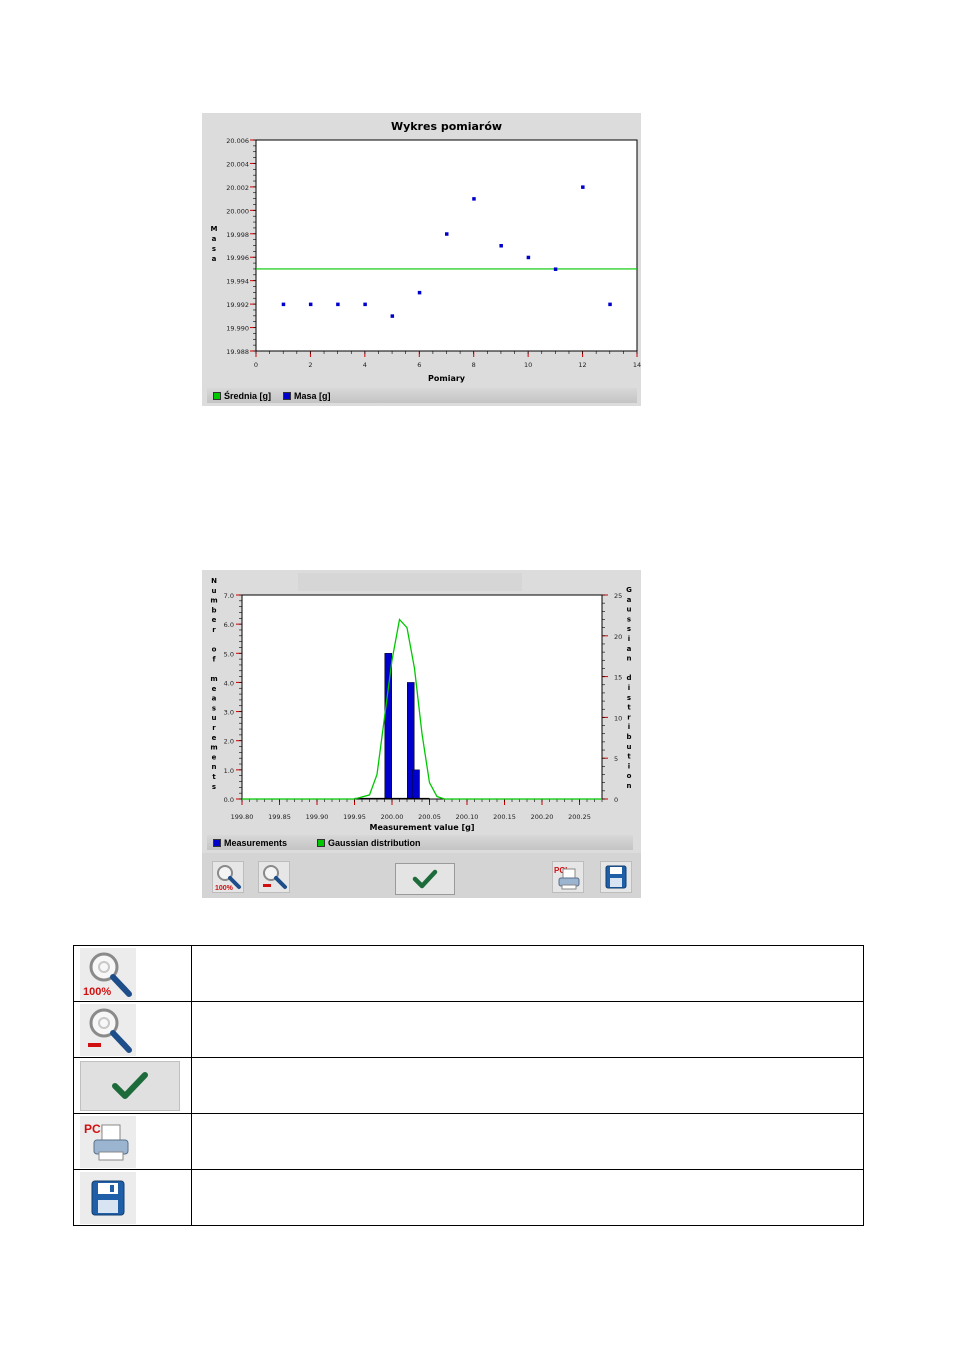 The width and height of the screenshot is (955, 1350). I want to click on y-axis-label-char: f, so click(214, 659).